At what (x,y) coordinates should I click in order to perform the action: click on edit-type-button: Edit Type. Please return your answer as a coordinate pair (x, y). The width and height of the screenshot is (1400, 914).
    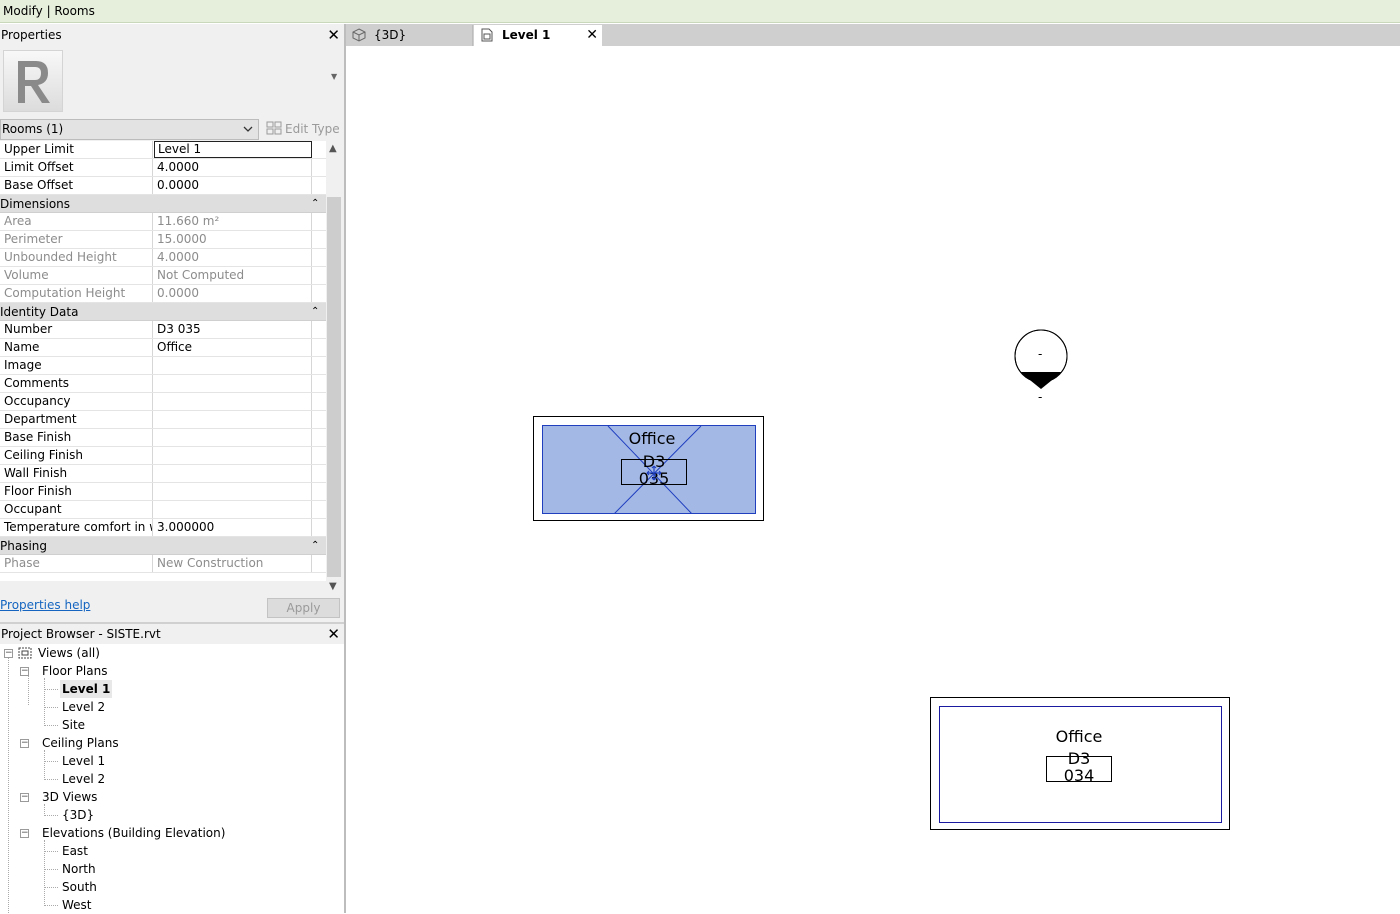
    Looking at the image, I should click on (303, 129).